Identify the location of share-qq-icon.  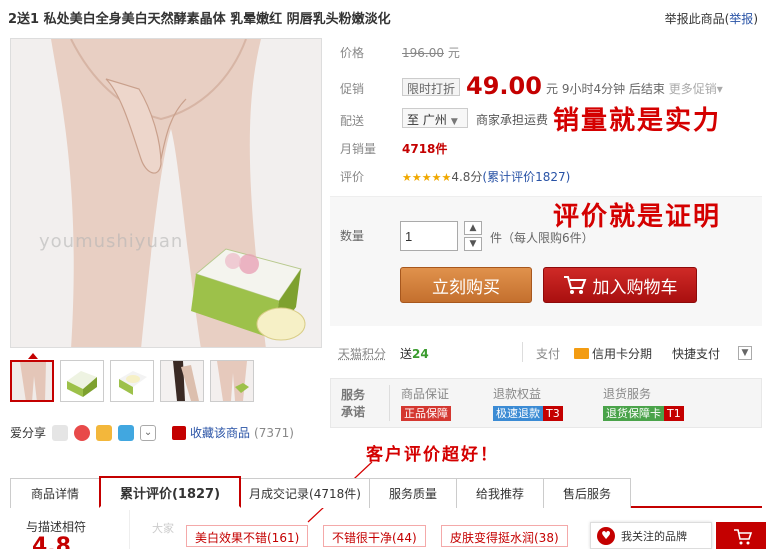
(126, 432).